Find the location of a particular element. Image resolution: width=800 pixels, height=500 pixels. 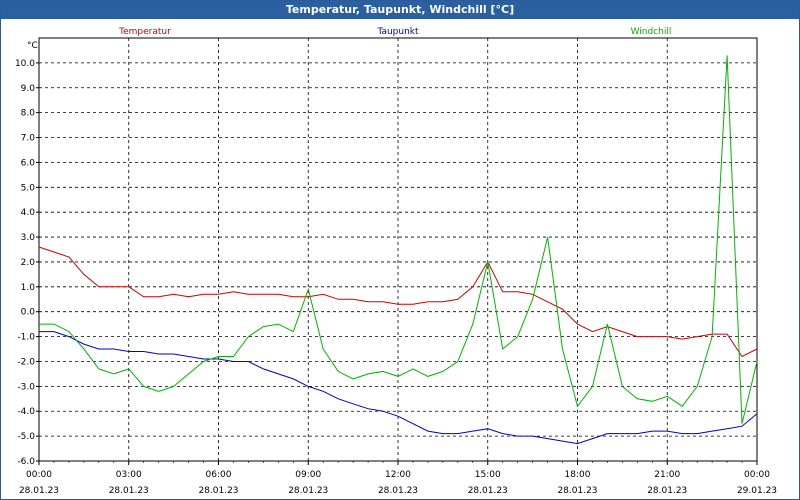

x-tick-time: 12:00 is located at coordinates (398, 475).